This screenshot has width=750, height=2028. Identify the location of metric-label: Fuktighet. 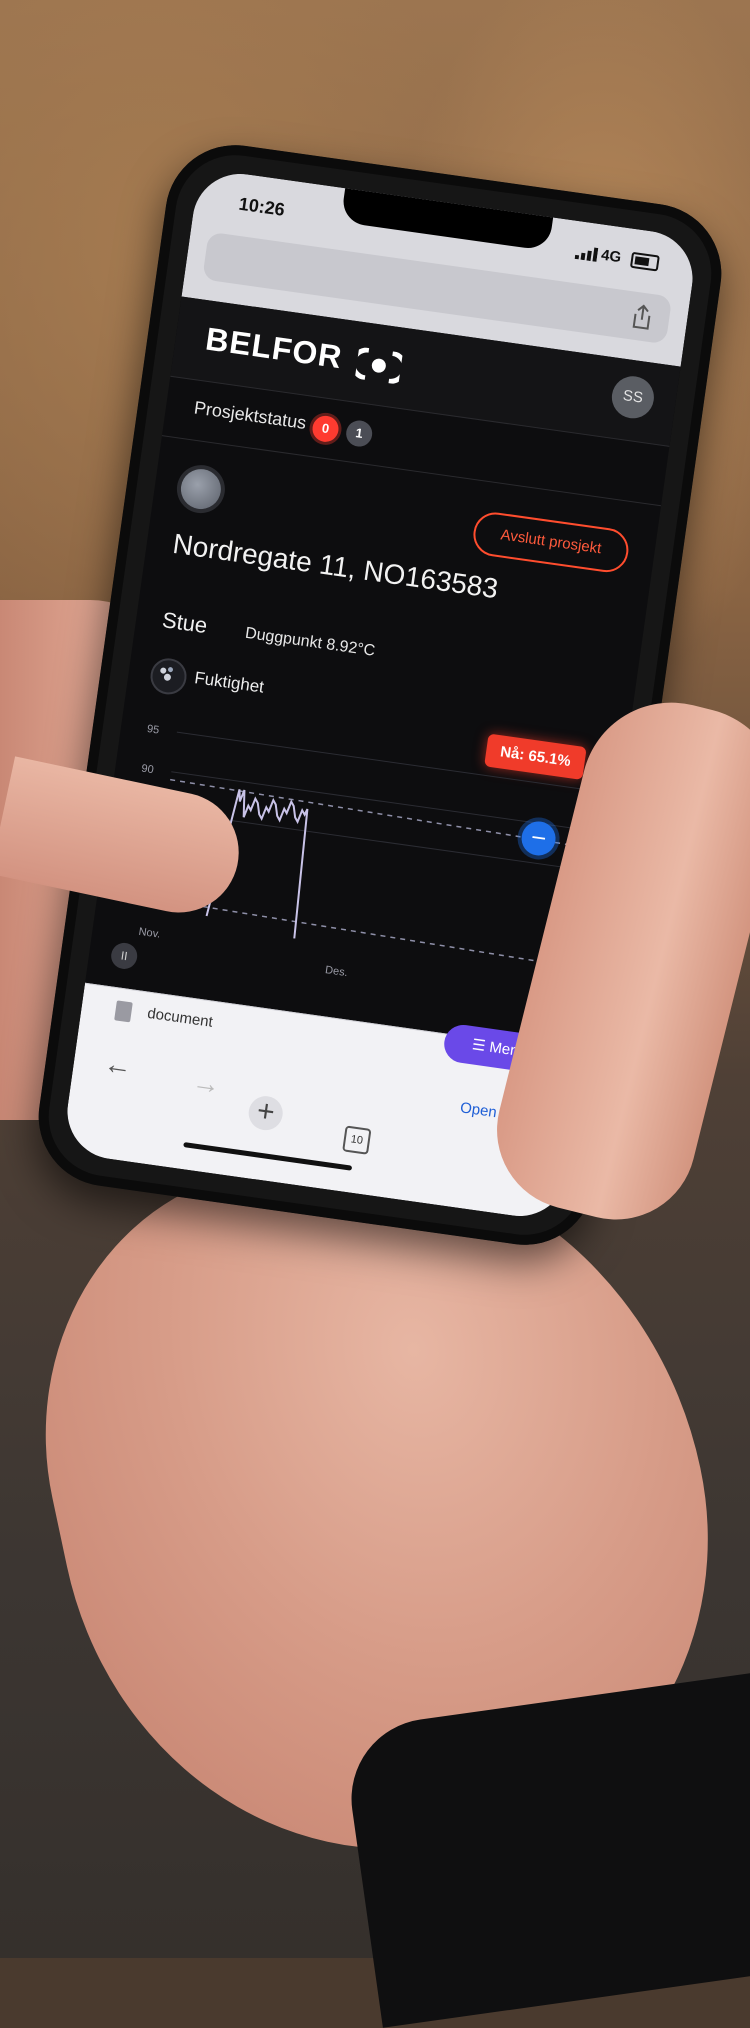
(229, 682).